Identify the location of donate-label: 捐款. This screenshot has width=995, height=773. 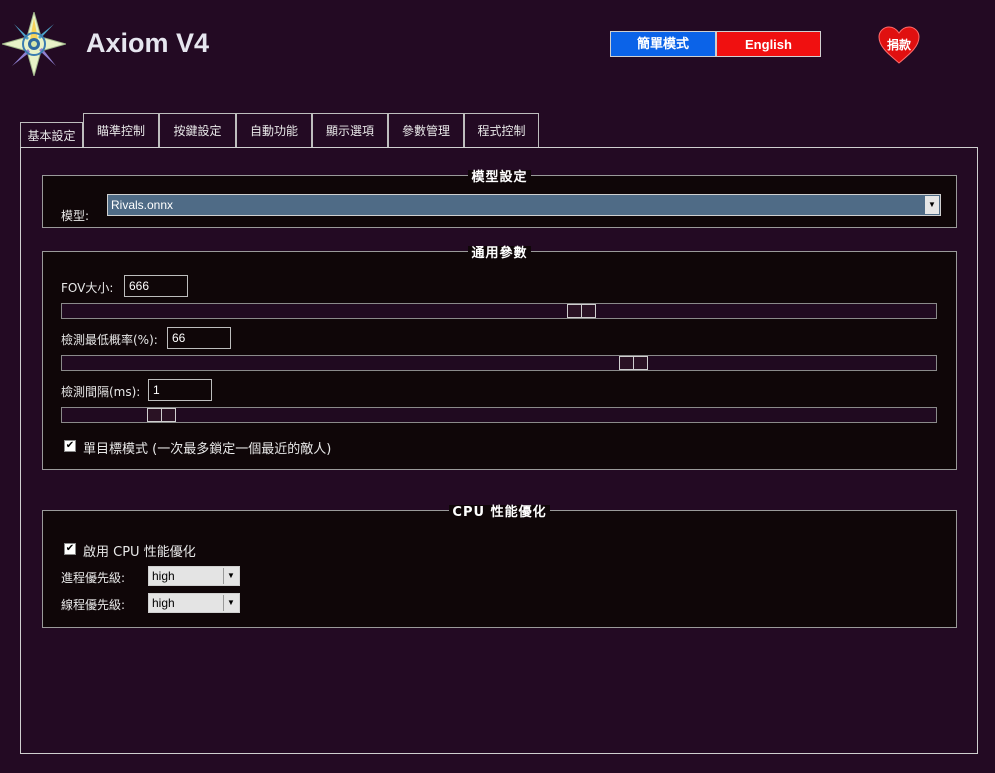
(898, 45).